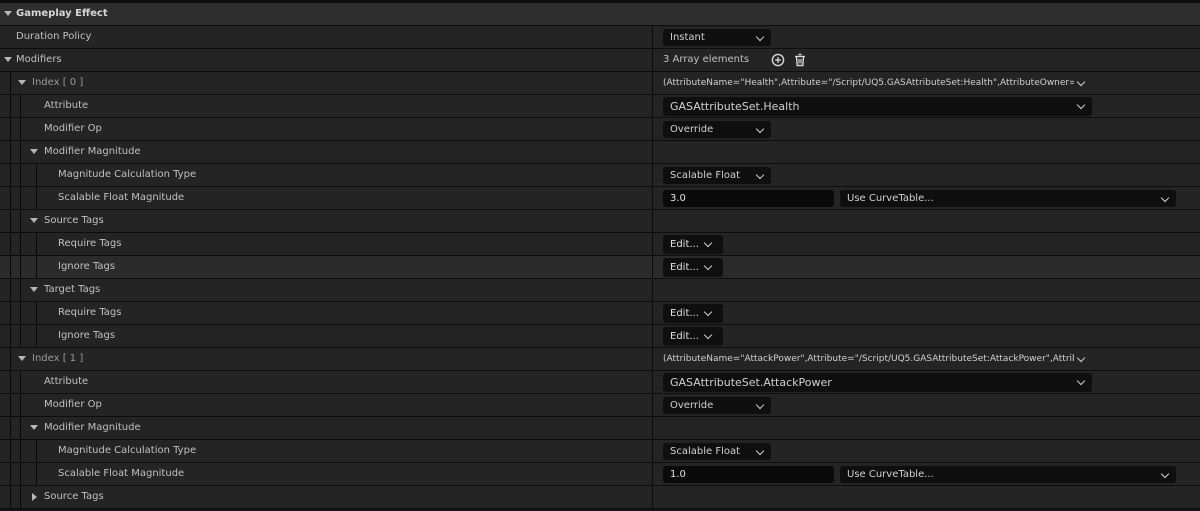 This screenshot has width=1200, height=511. I want to click on array-count: 3 Array elements, so click(706, 59).